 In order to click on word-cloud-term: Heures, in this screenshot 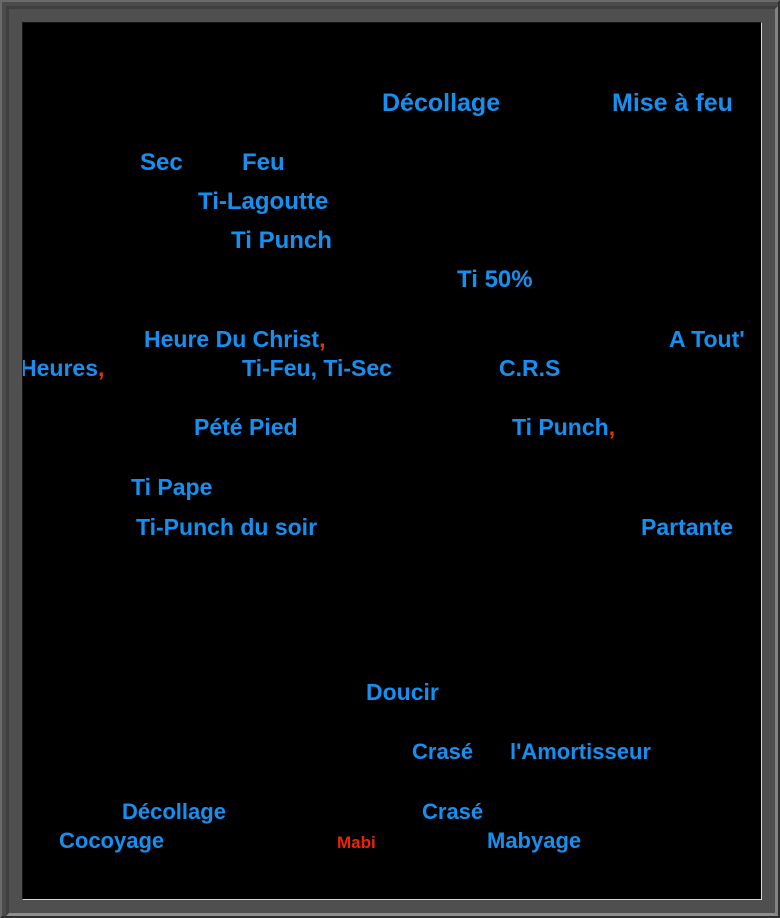, I will do `click(63, 368)`.